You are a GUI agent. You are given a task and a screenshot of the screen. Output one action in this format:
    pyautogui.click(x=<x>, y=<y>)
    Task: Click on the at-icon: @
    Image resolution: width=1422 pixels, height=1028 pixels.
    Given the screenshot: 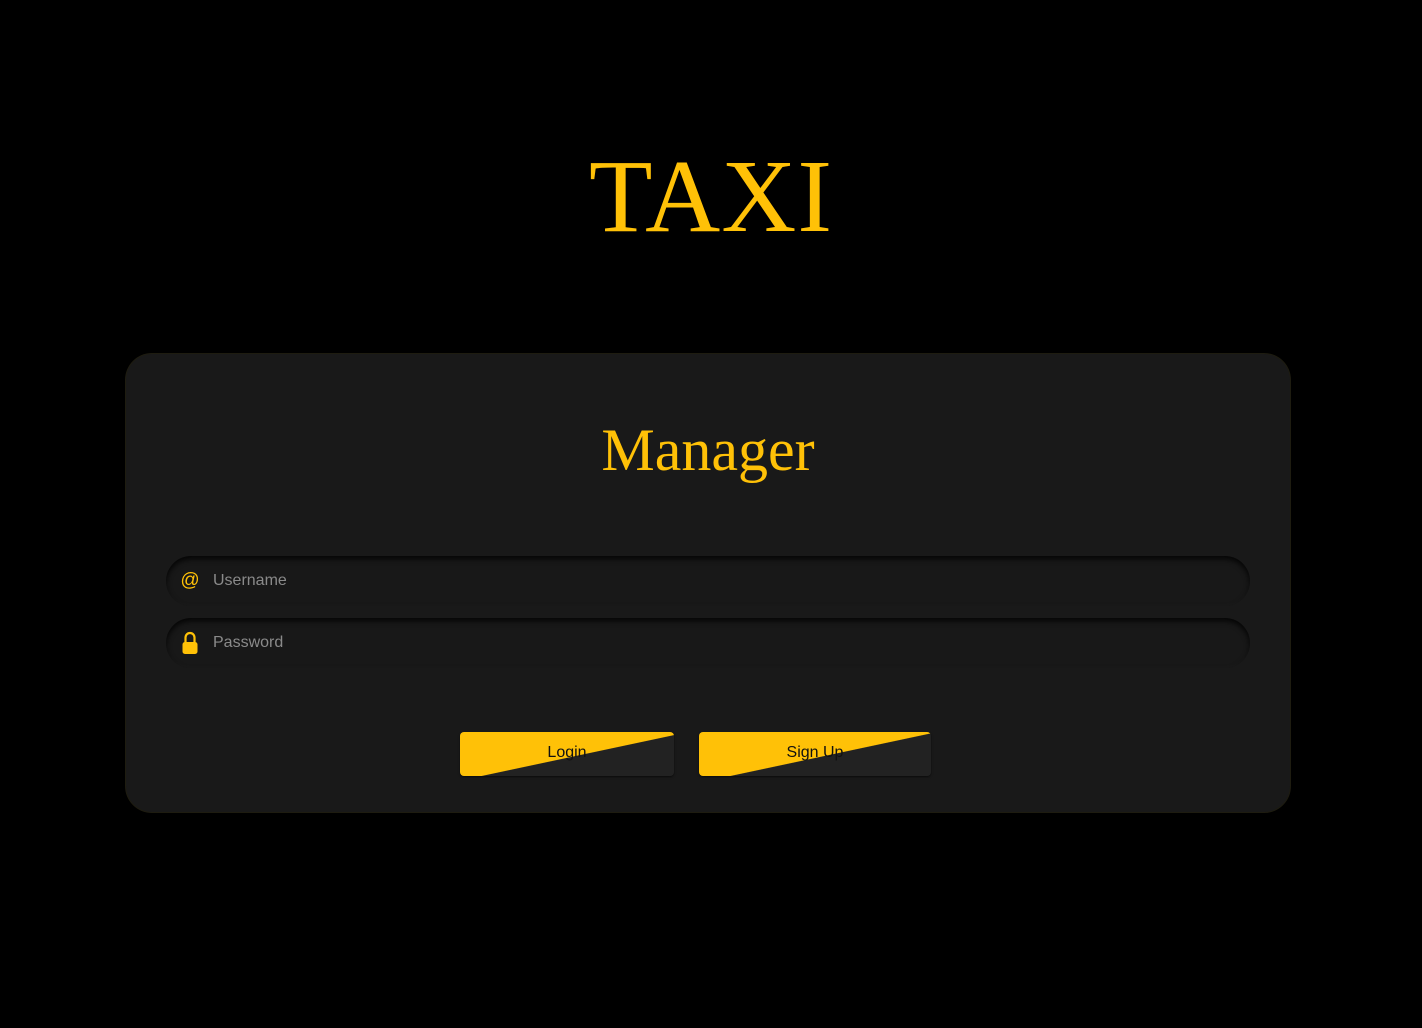 What is the action you would take?
    pyautogui.click(x=190, y=580)
    